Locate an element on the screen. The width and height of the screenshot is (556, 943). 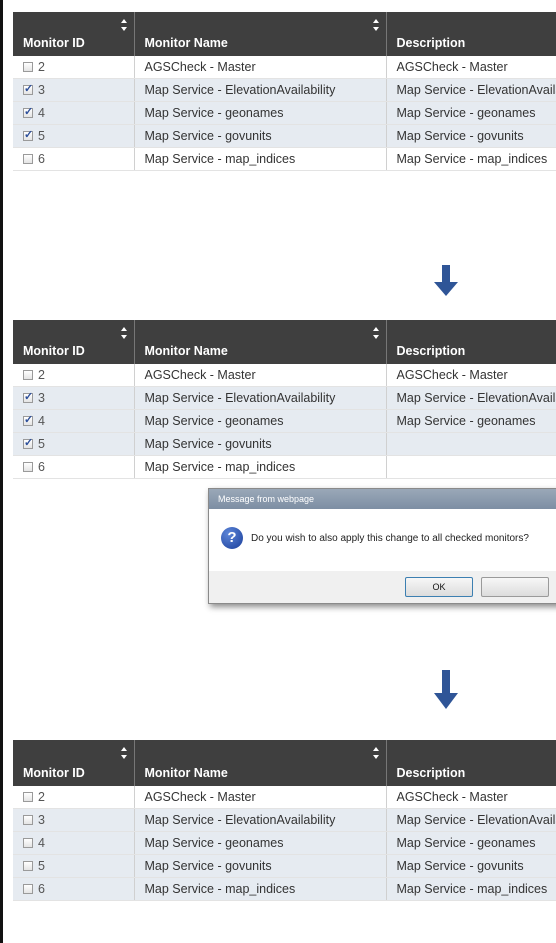
table-row: 5 Map Service - govunits is located at coordinates (284, 444).